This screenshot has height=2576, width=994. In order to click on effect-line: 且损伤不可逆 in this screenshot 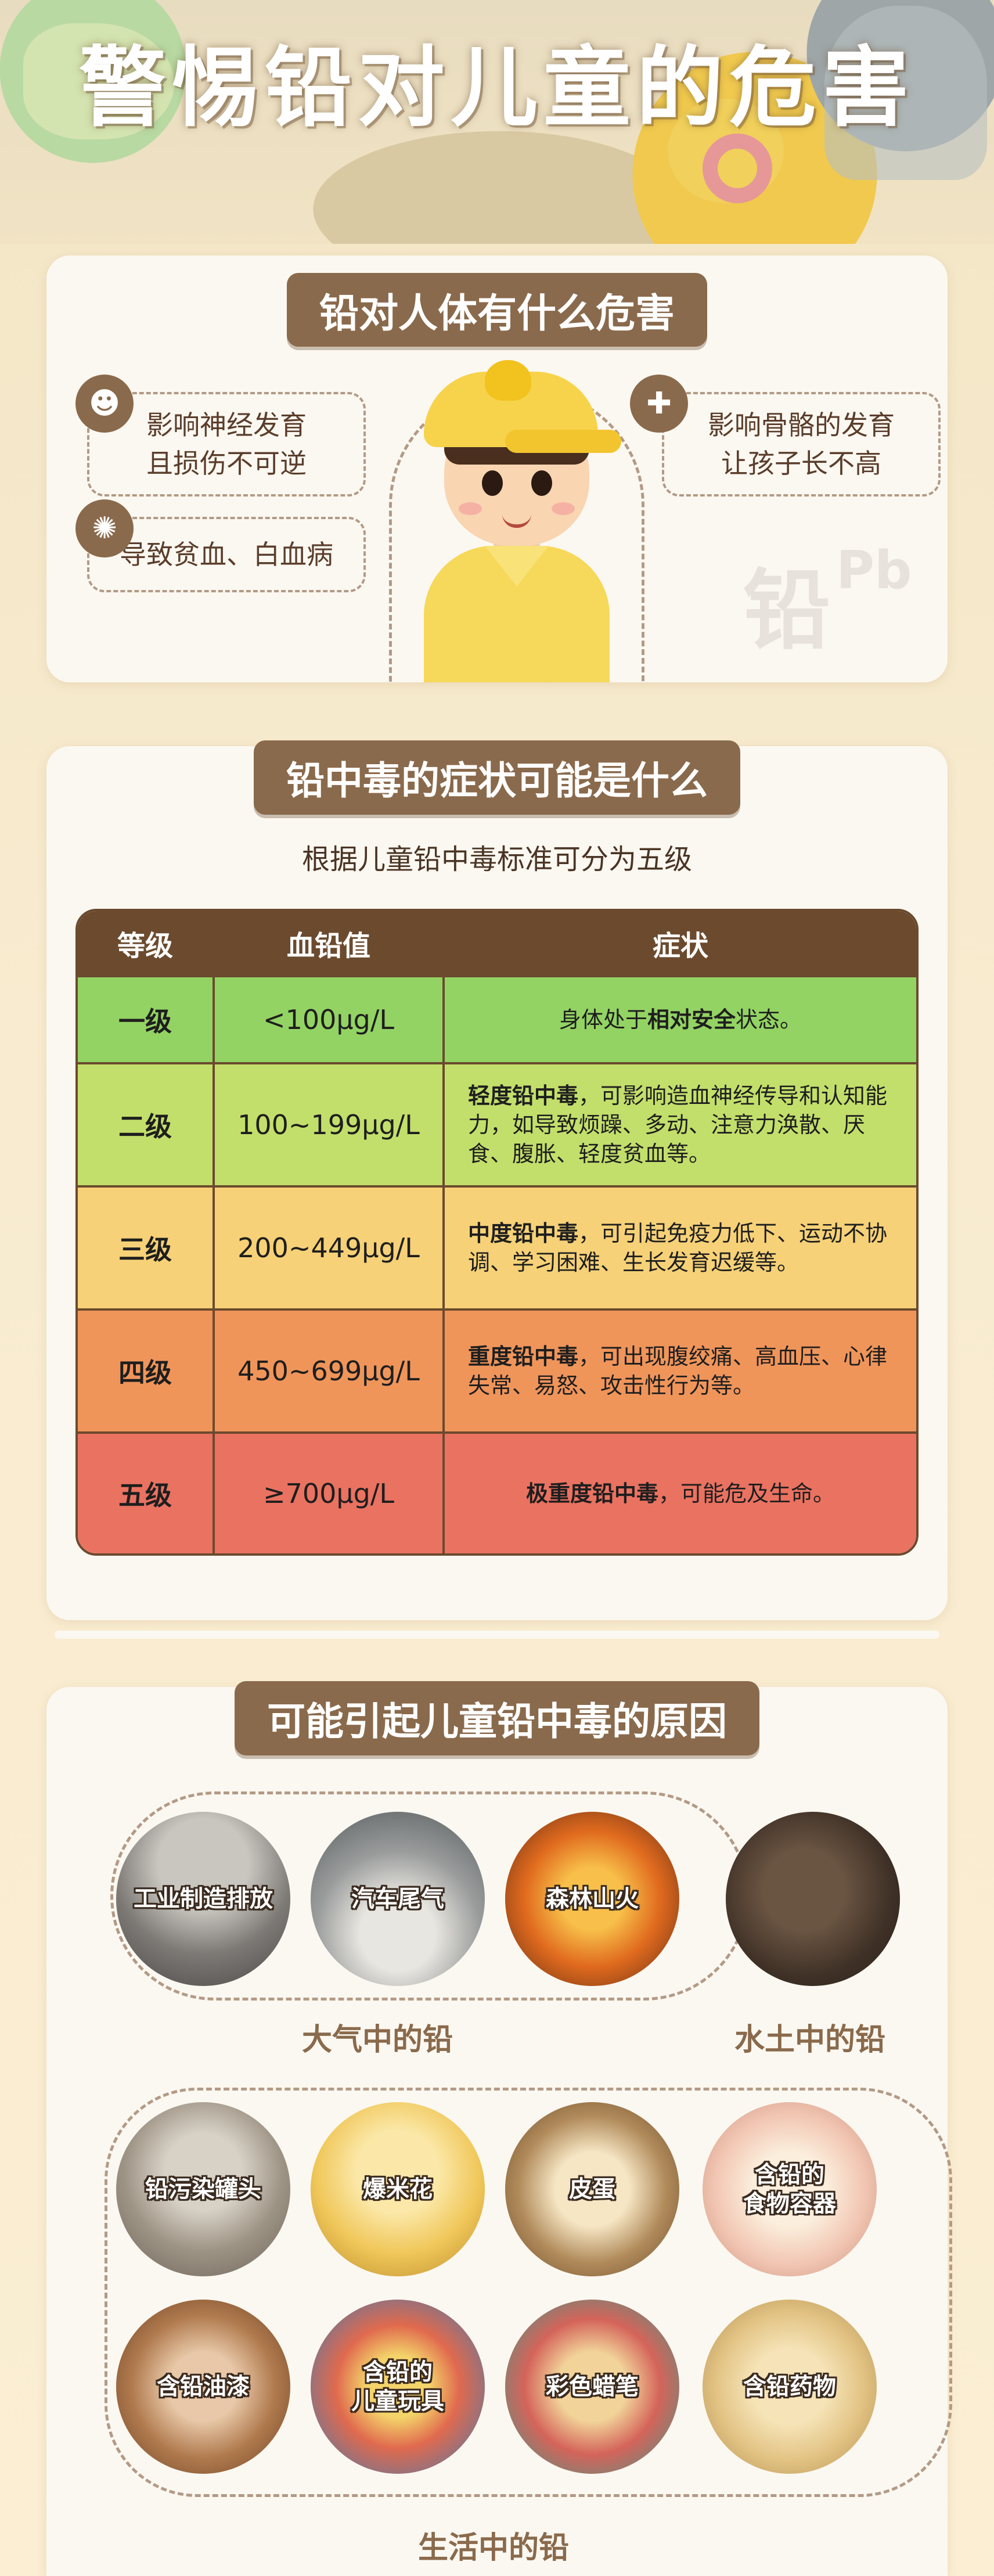, I will do `click(227, 463)`.